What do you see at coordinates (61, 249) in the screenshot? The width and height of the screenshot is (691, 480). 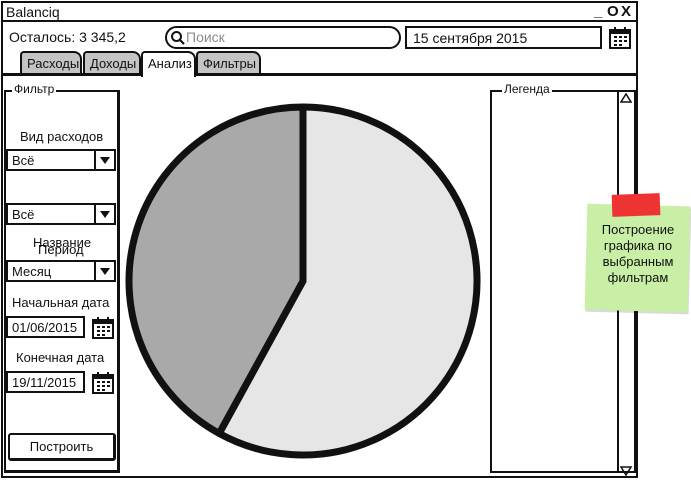 I see `period-label: Период` at bounding box center [61, 249].